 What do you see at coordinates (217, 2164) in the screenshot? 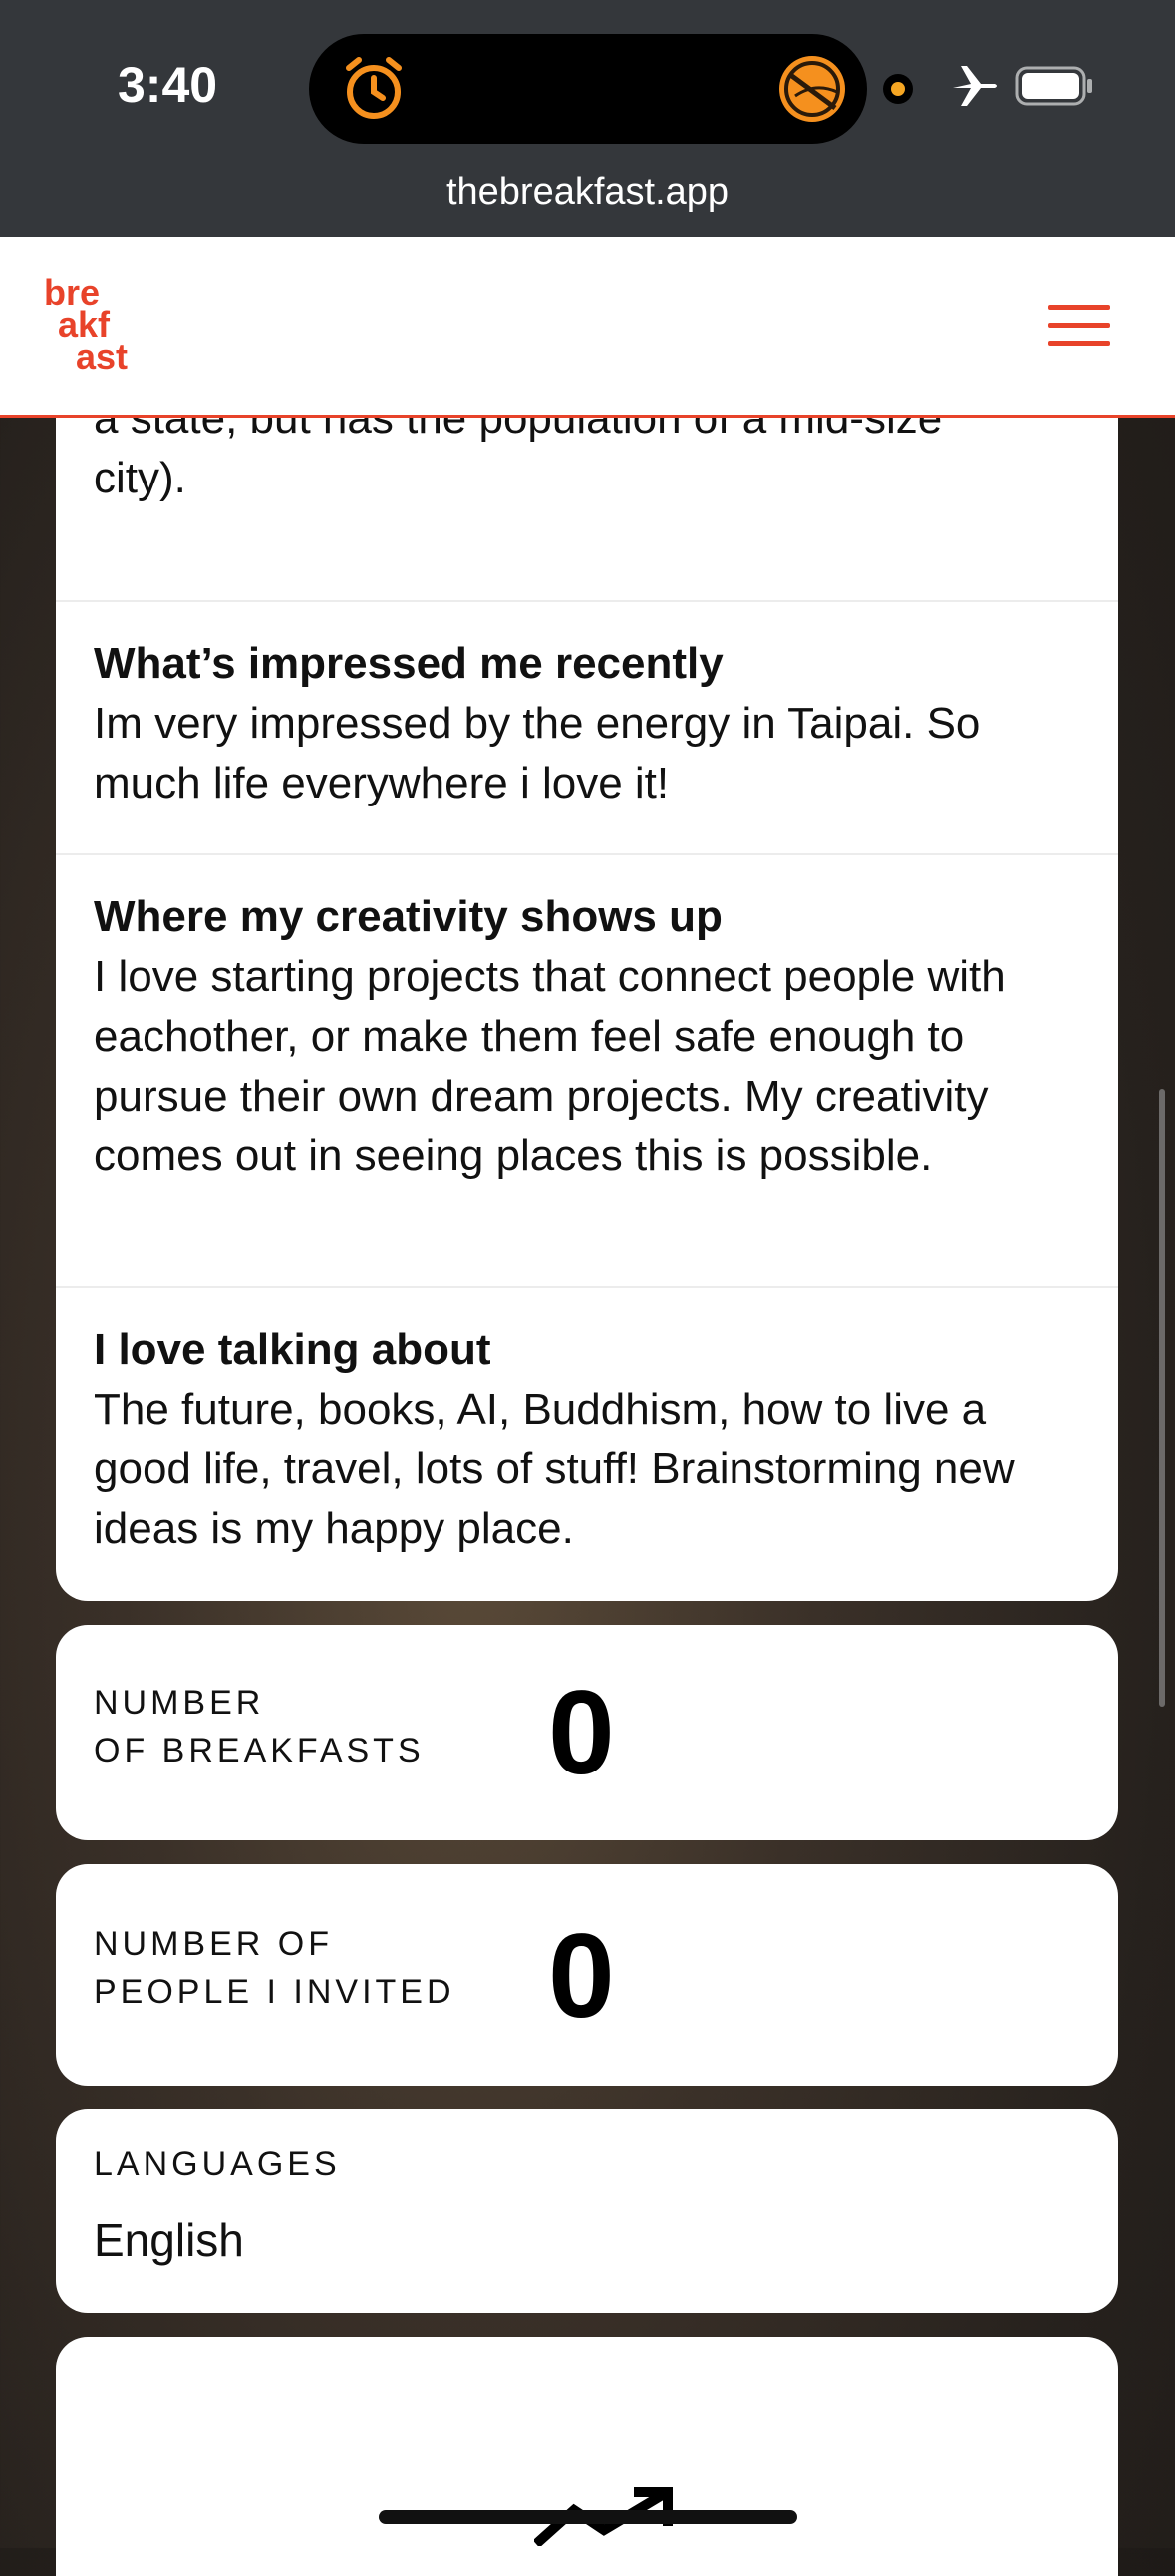
I see `languages-label: LANGUAGES` at bounding box center [217, 2164].